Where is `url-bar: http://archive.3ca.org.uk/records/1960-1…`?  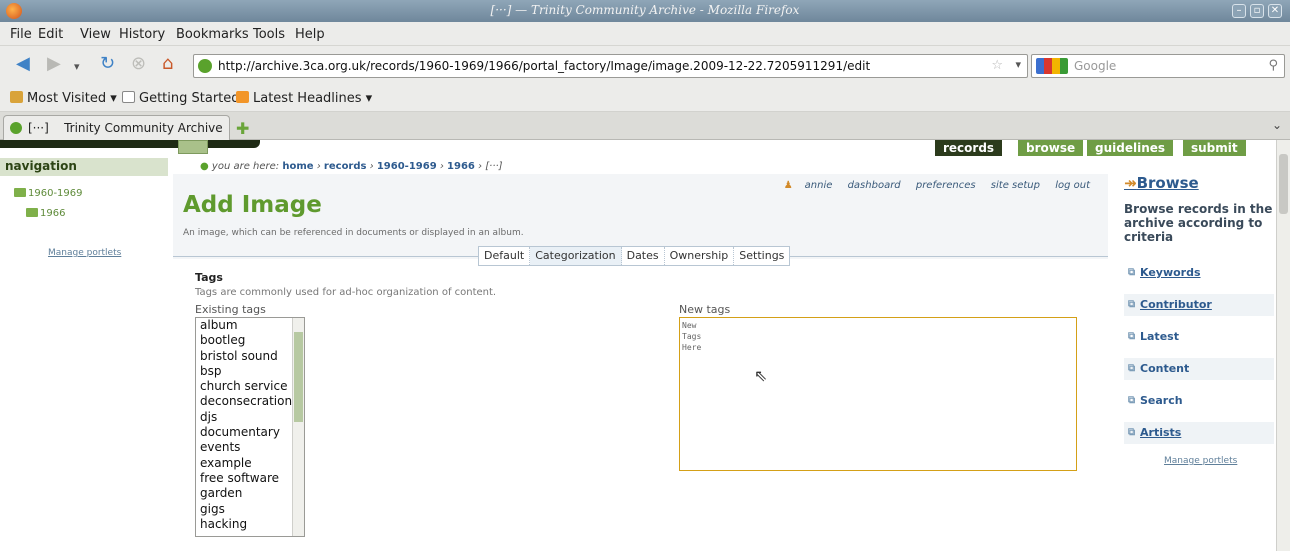 url-bar: http://archive.3ca.org.uk/records/1960-1… is located at coordinates (610, 66).